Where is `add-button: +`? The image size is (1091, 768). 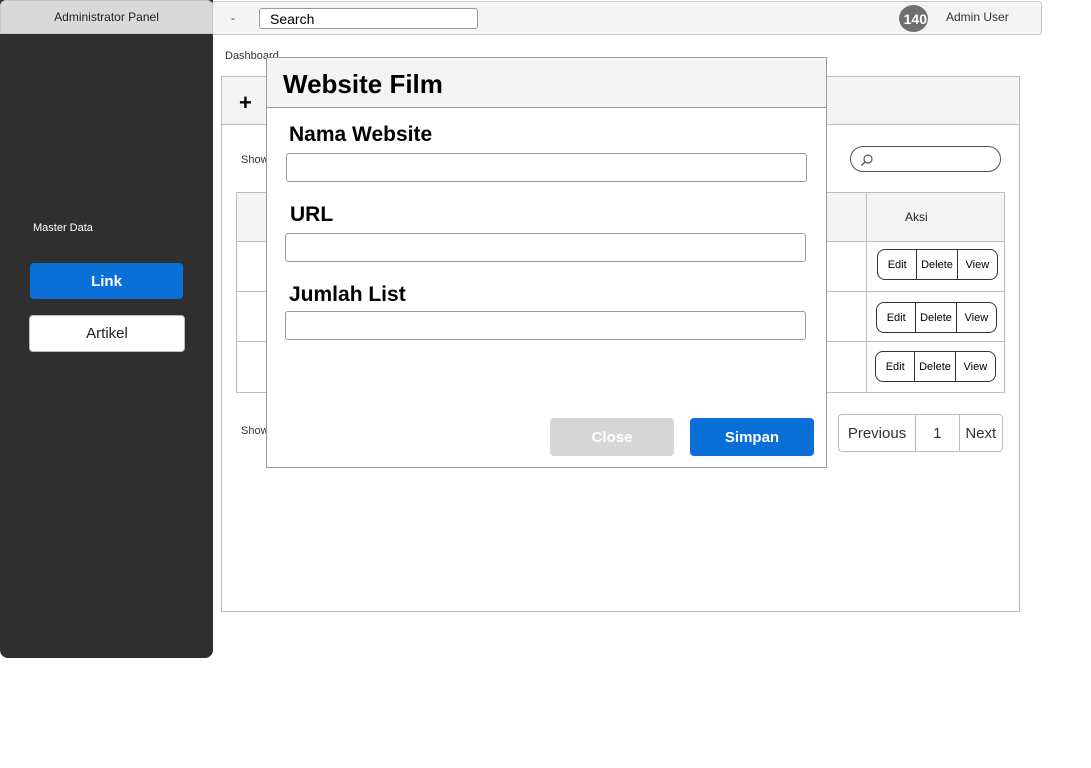
add-button: + is located at coordinates (245, 103).